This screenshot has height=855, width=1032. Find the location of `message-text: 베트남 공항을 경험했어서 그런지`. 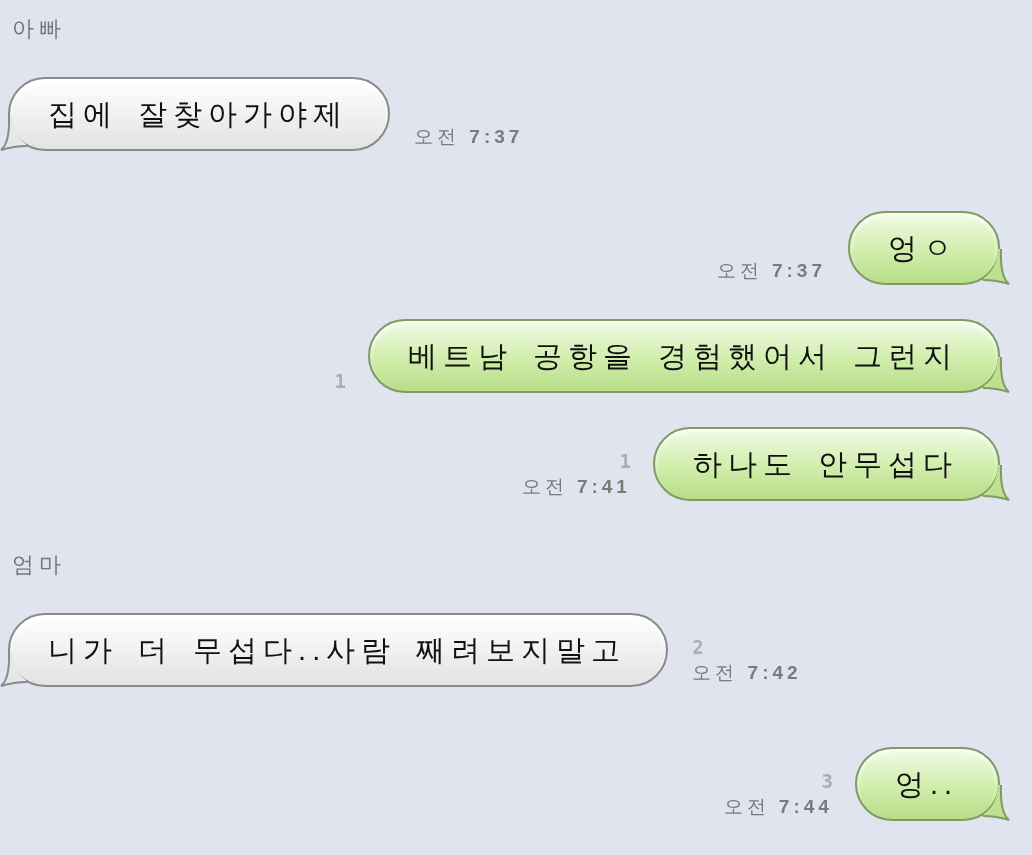

message-text: 베트남 공항을 경험했어서 그런지 is located at coordinates (682, 356).